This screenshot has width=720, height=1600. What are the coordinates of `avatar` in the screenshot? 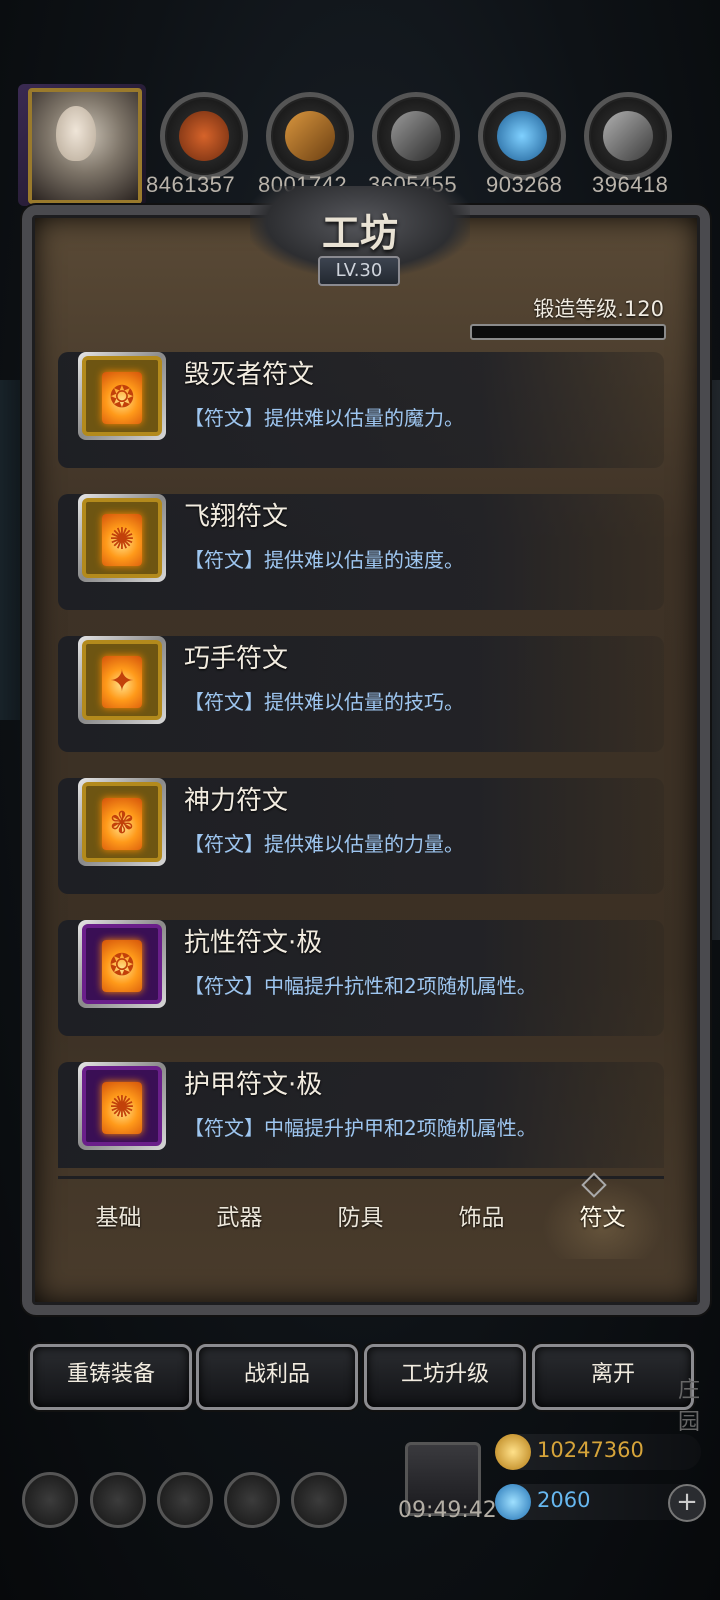 It's located at (76, 133).